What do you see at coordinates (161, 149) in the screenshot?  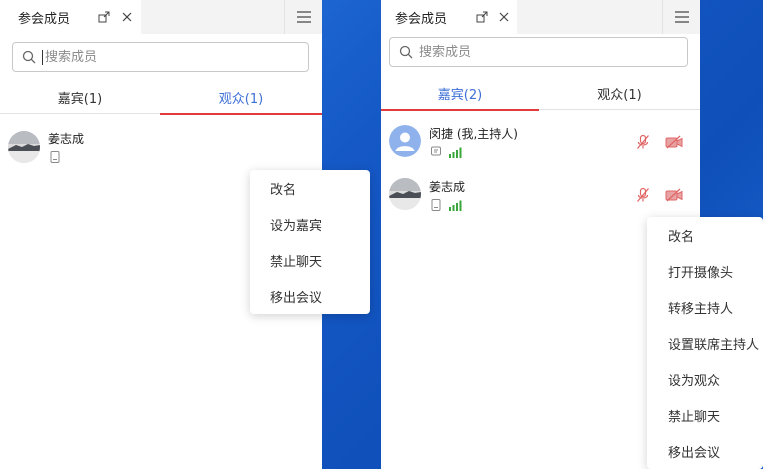 I see `member-row: 姜志成` at bounding box center [161, 149].